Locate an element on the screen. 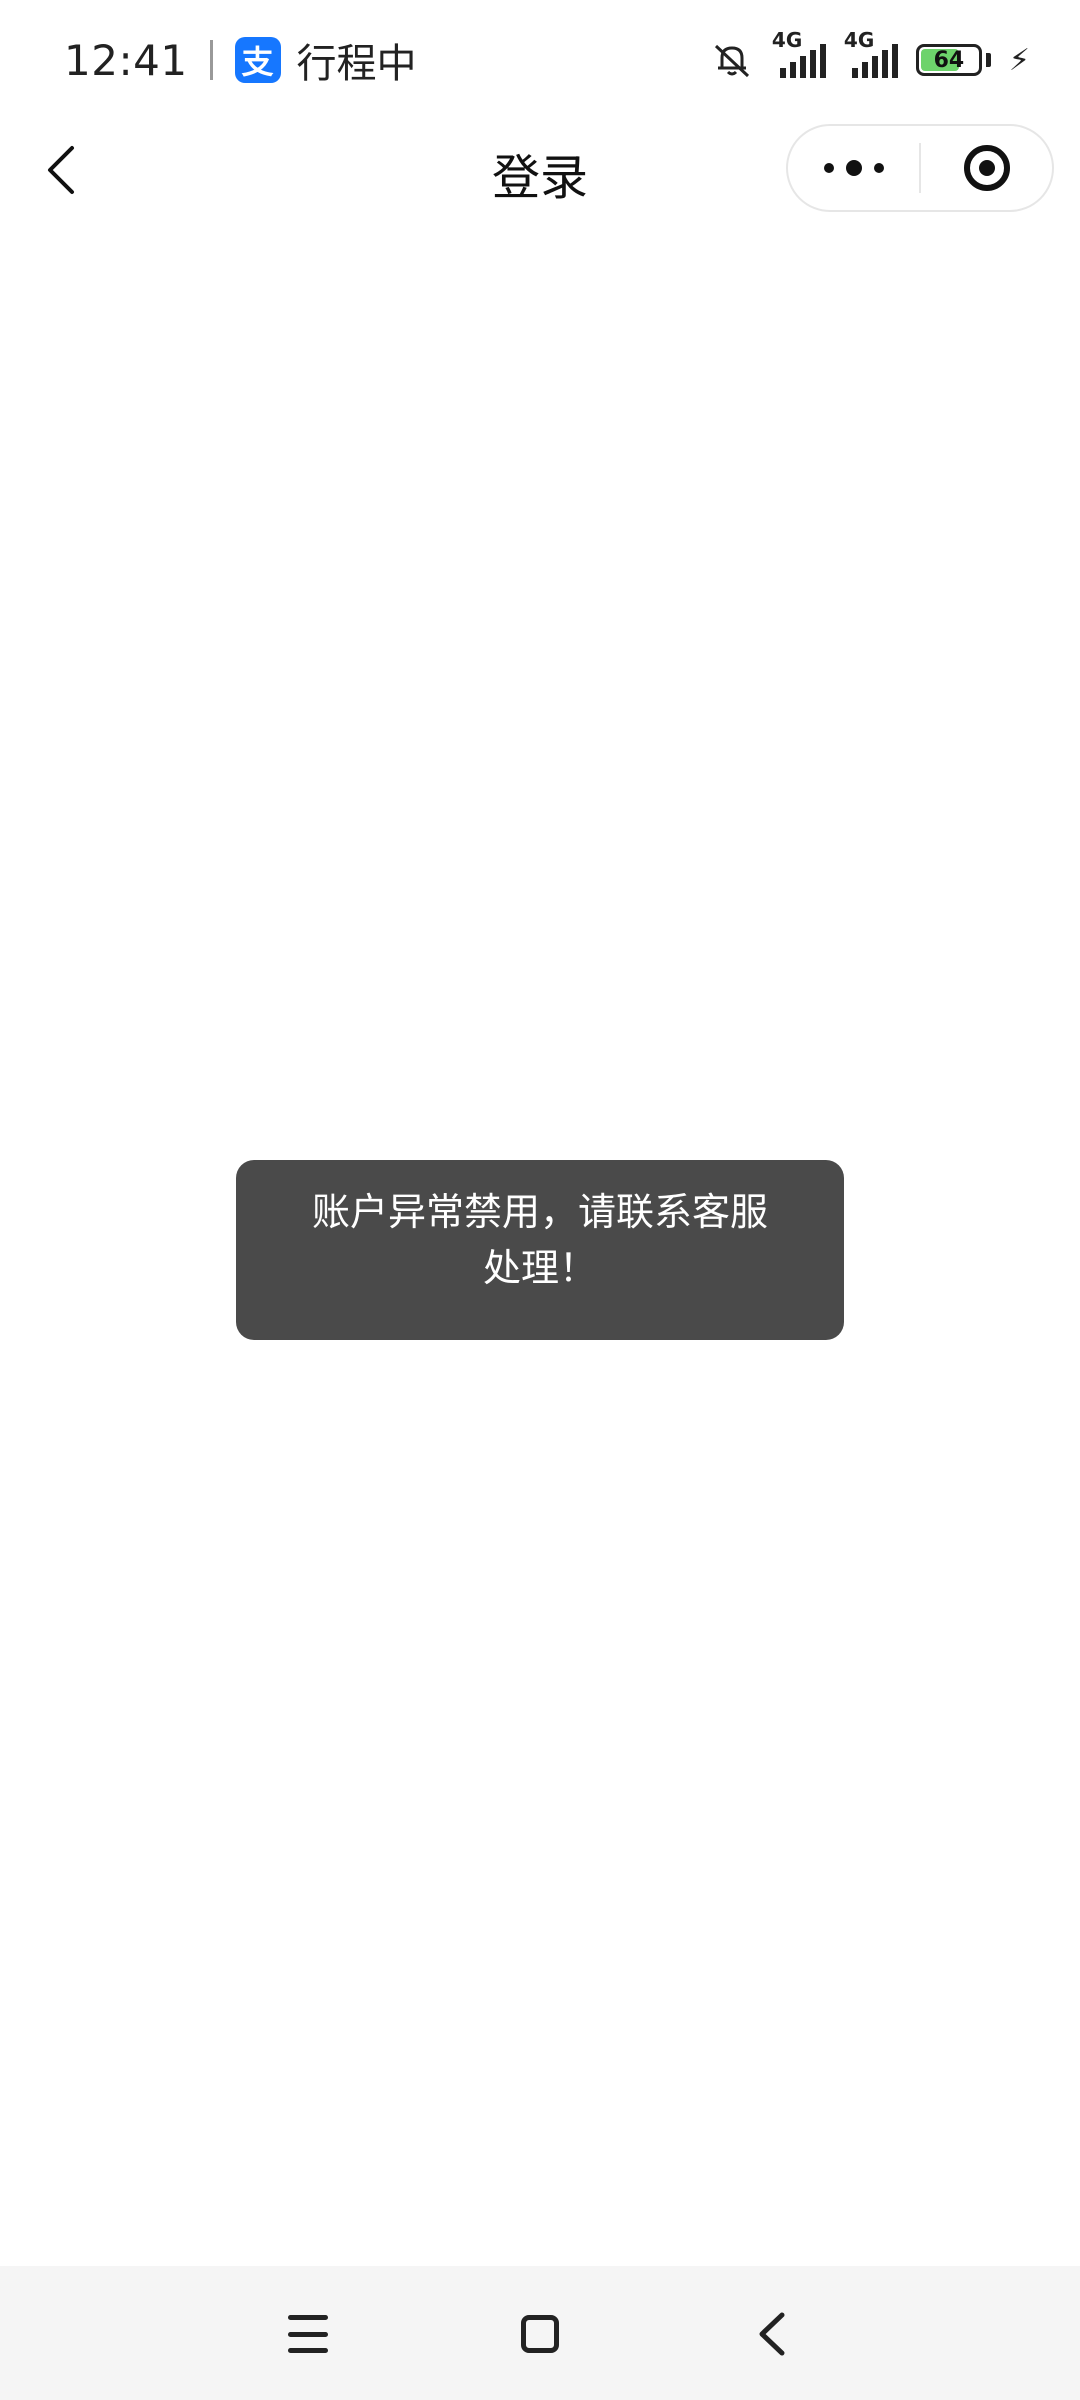 The height and width of the screenshot is (2400, 1080). home-square-icon is located at coordinates (540, 2334).